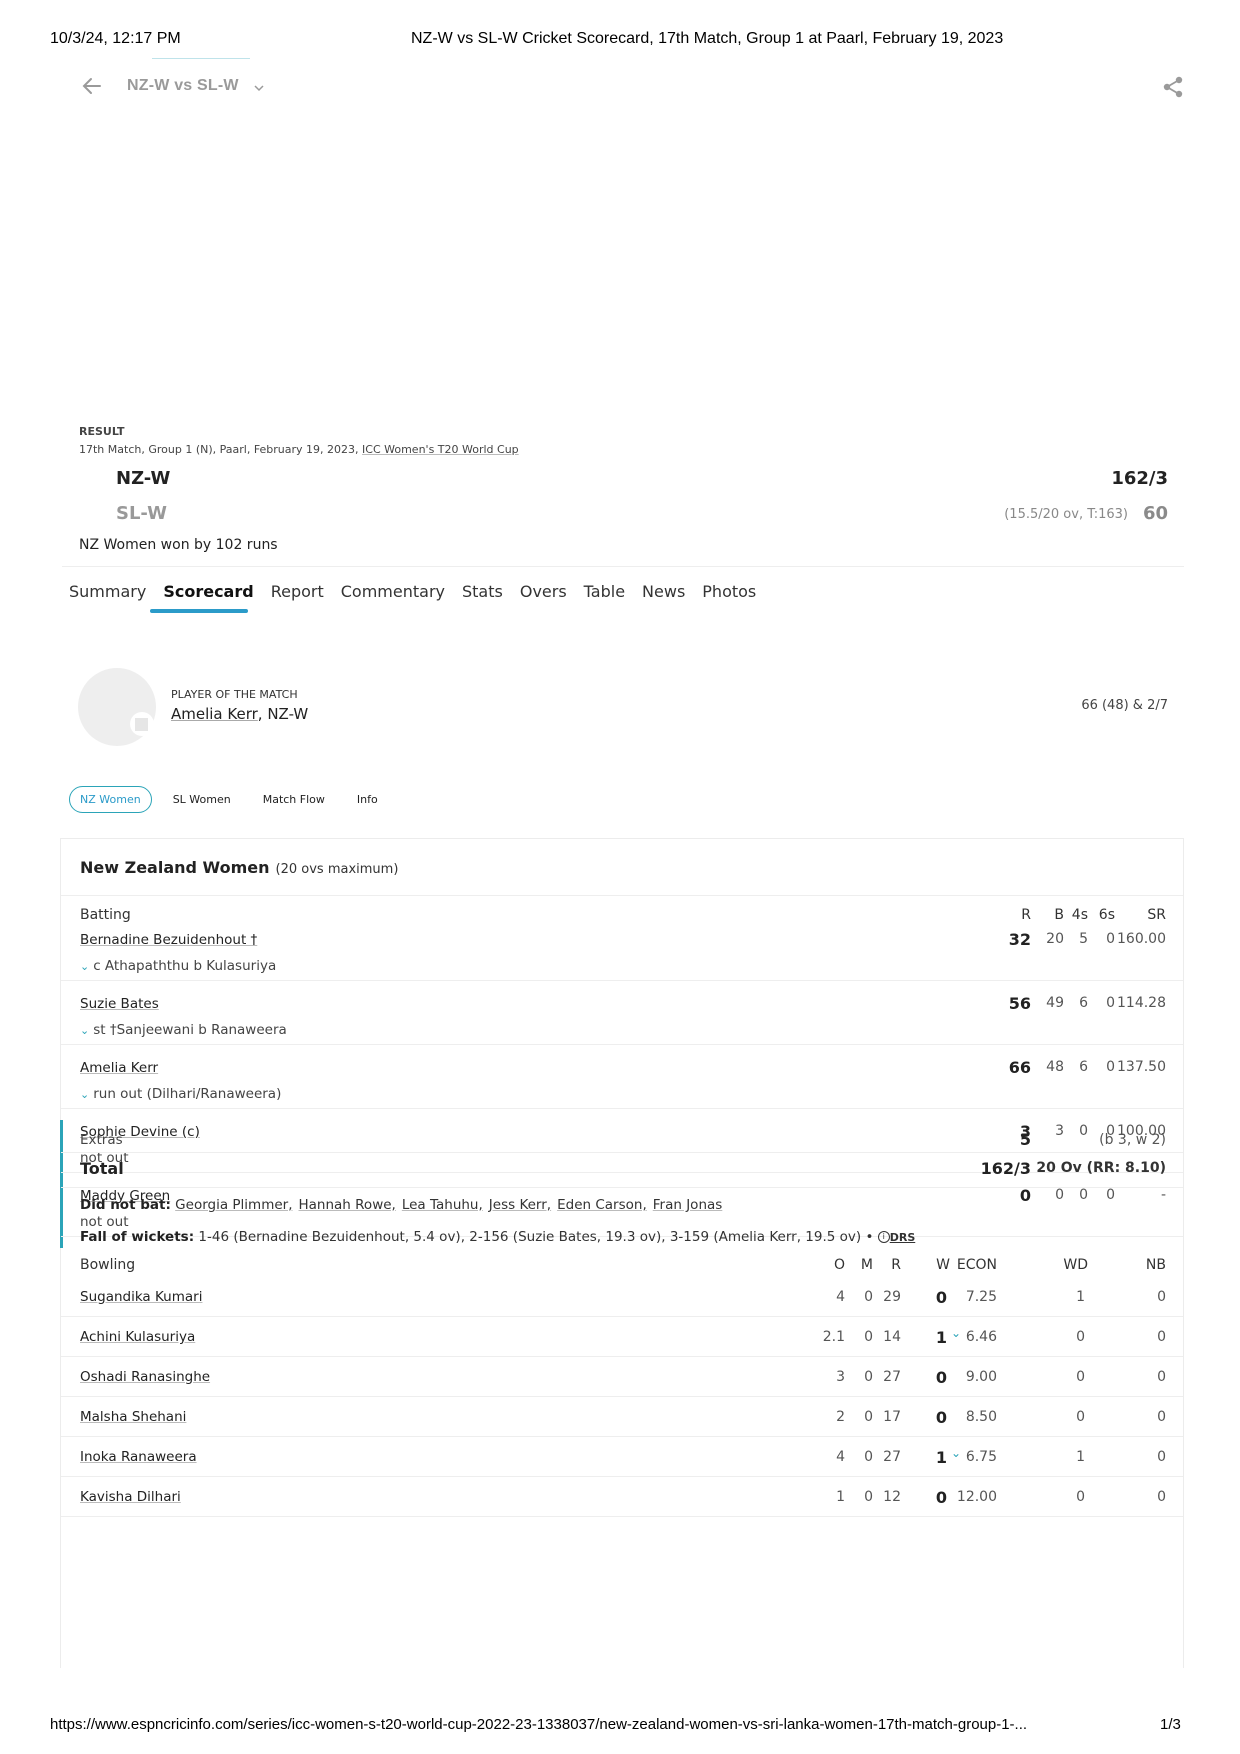 The image size is (1240, 1754). What do you see at coordinates (1163, 1195) in the screenshot?
I see `batter-sr: -` at bounding box center [1163, 1195].